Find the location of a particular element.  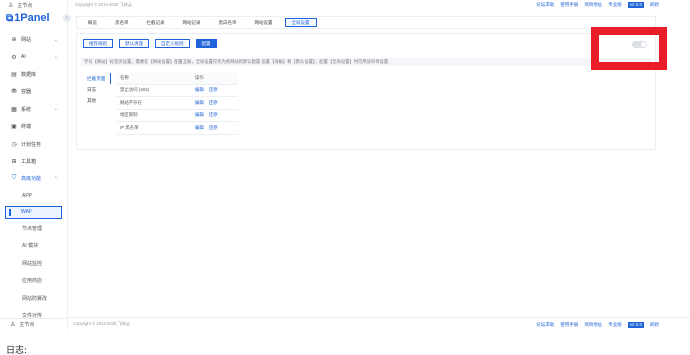

menu-label: 高级功能 is located at coordinates (31, 179).